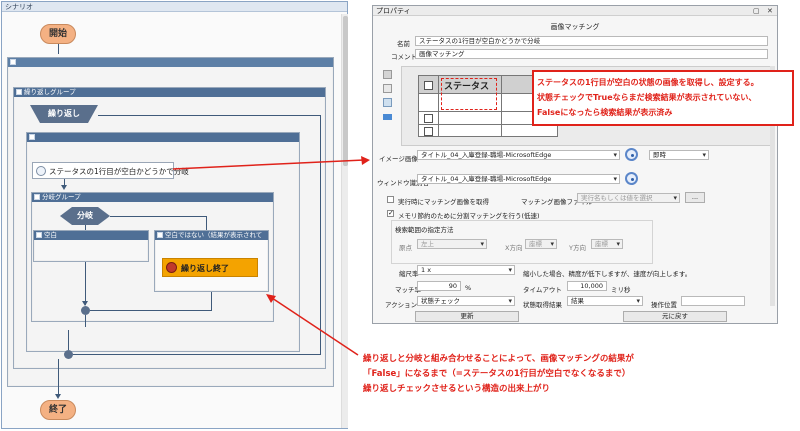 The height and width of the screenshot is (431, 800). I want to click on annotation-arrows, so click(271, 256).